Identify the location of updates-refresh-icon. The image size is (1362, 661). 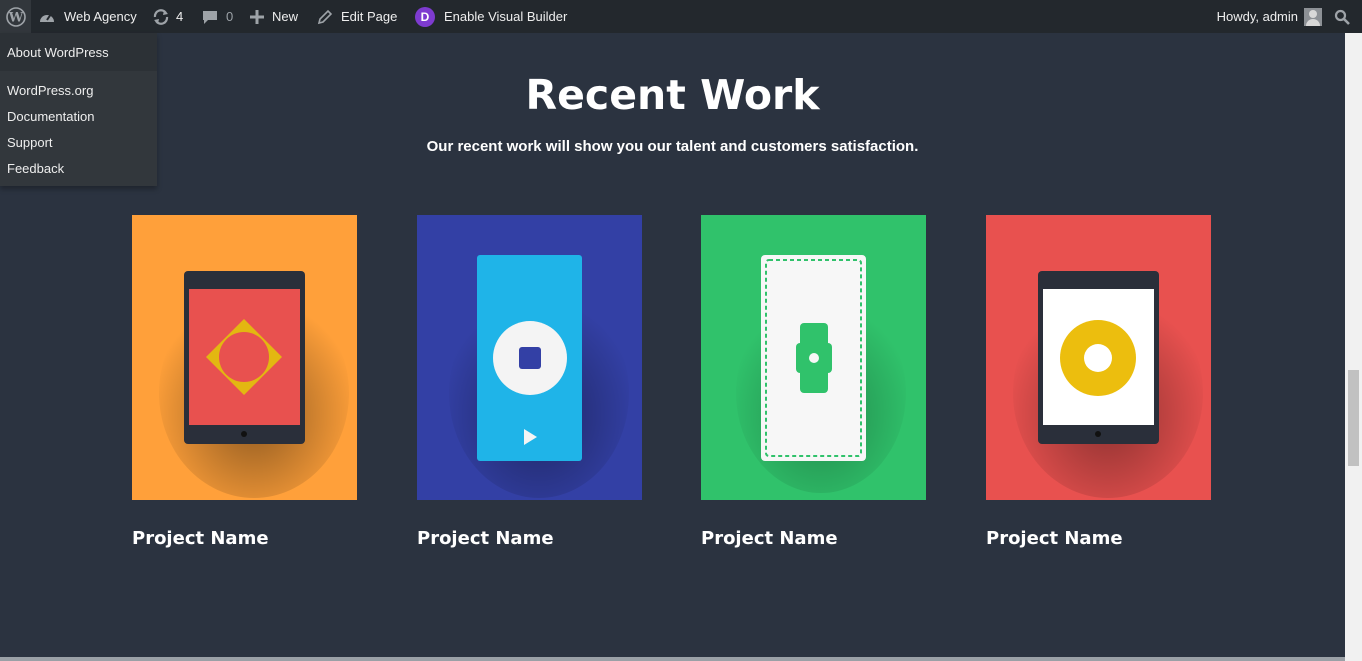
(161, 16).